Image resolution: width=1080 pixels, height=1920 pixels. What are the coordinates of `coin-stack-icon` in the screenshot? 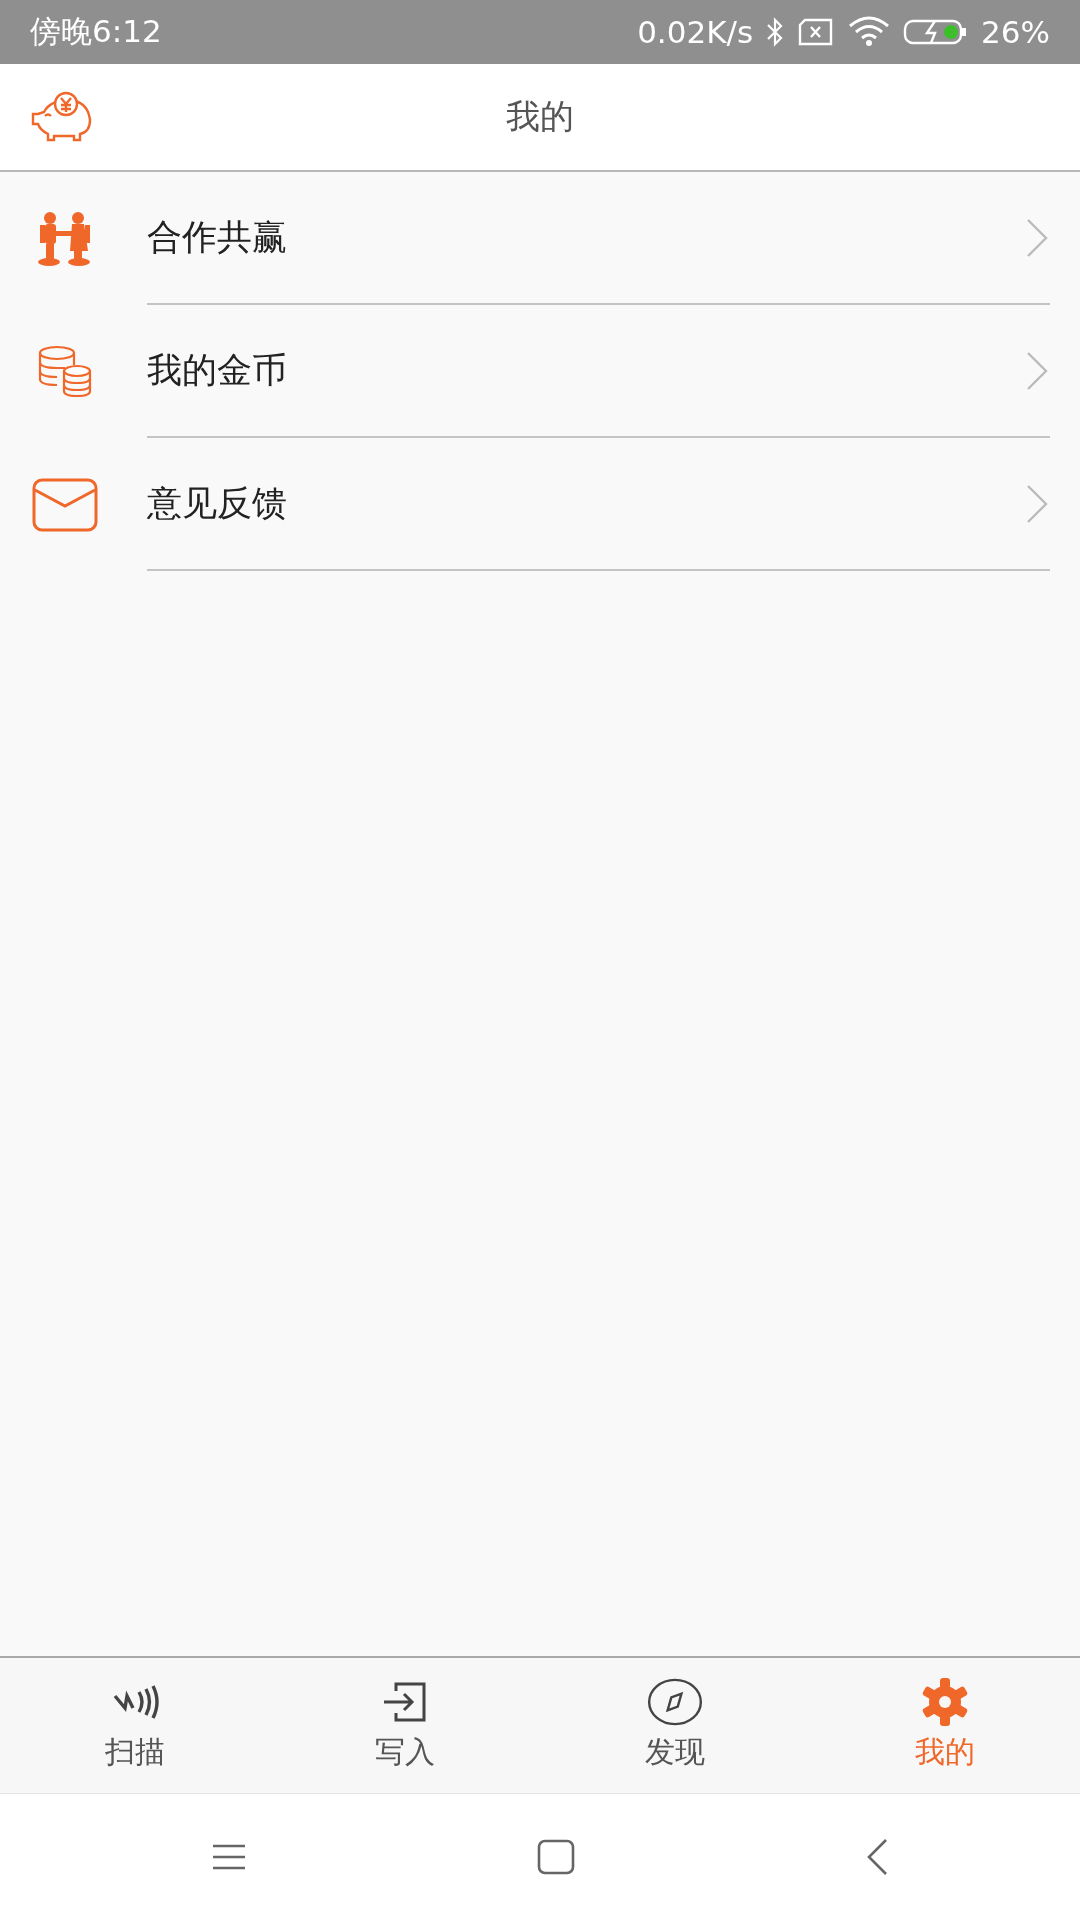 It's located at (64, 371).